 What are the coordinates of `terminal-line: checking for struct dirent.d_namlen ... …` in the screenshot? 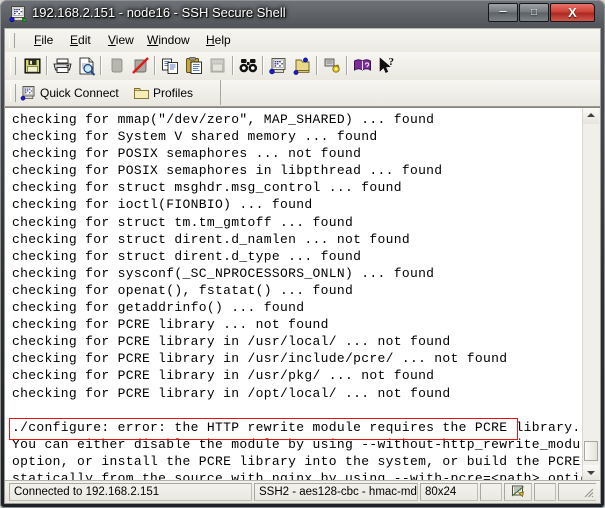 It's located at (211, 239).